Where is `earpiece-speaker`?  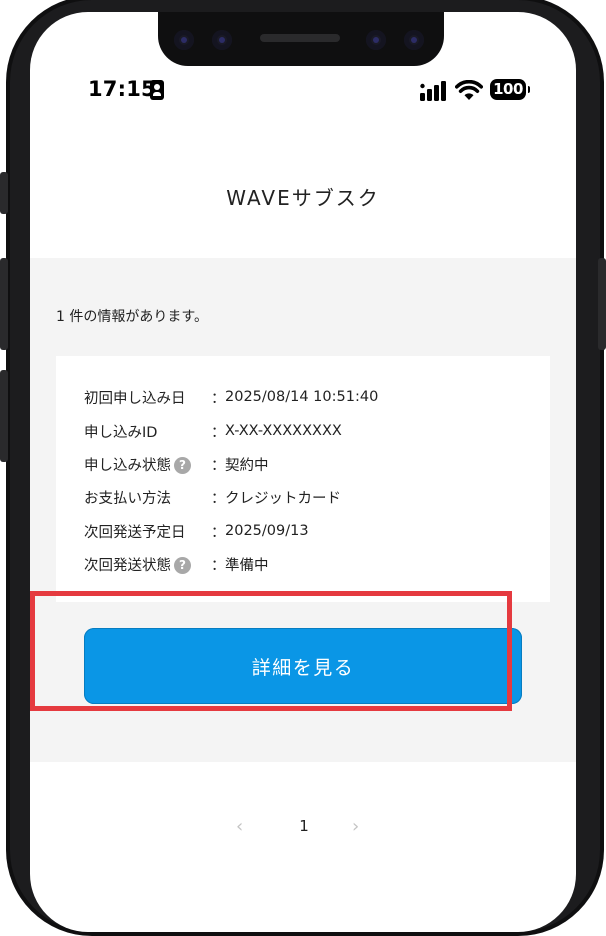 earpiece-speaker is located at coordinates (300, 38).